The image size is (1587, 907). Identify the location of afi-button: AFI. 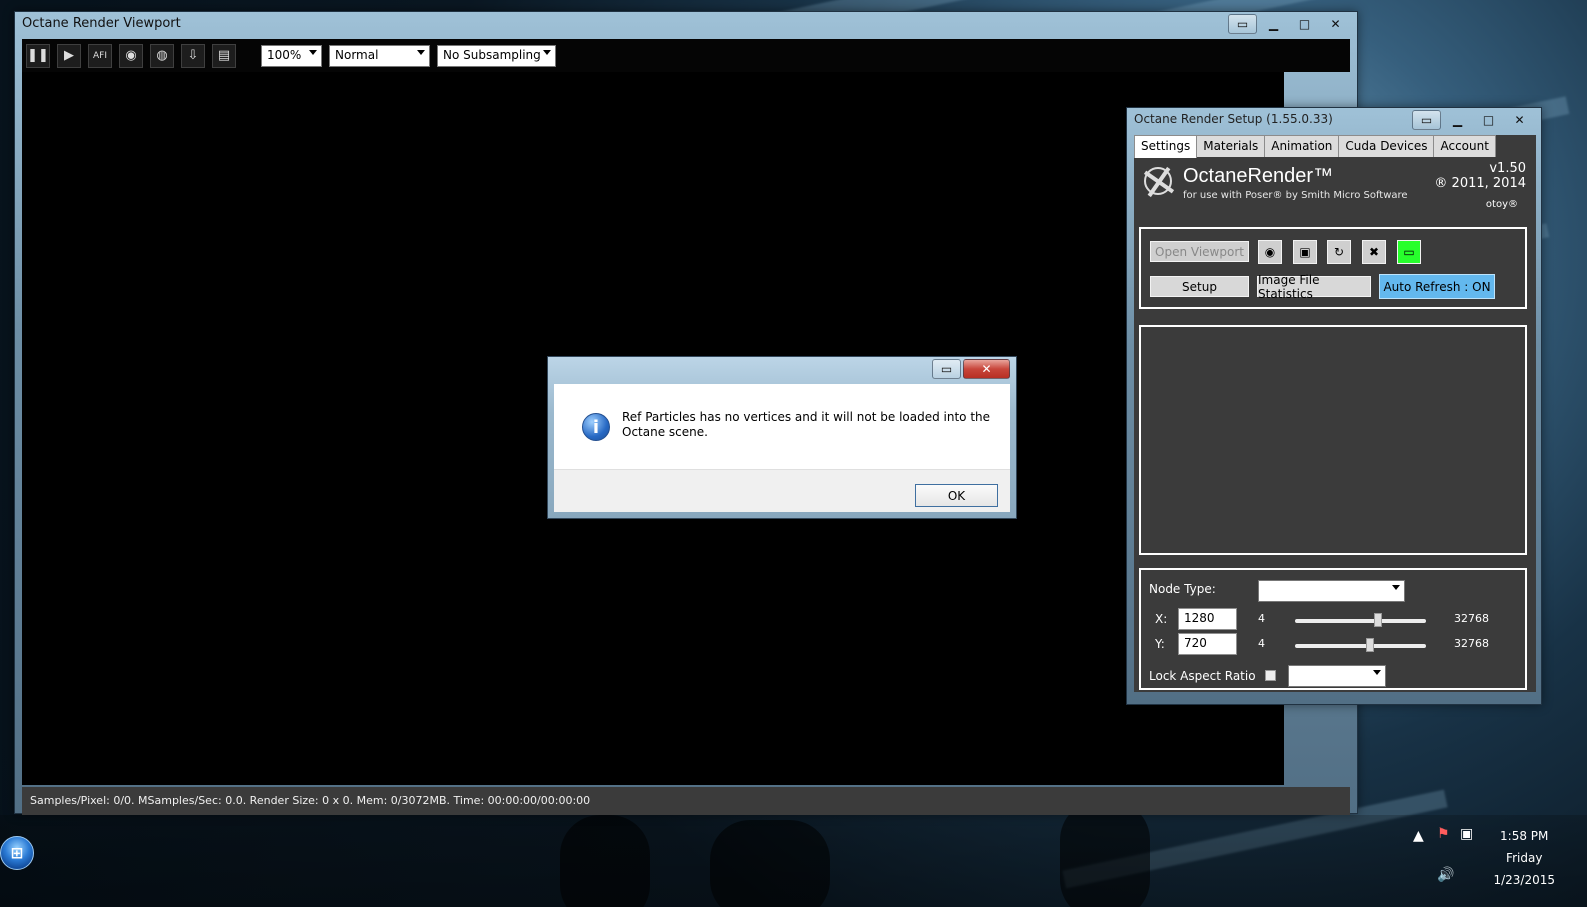
(100, 55).